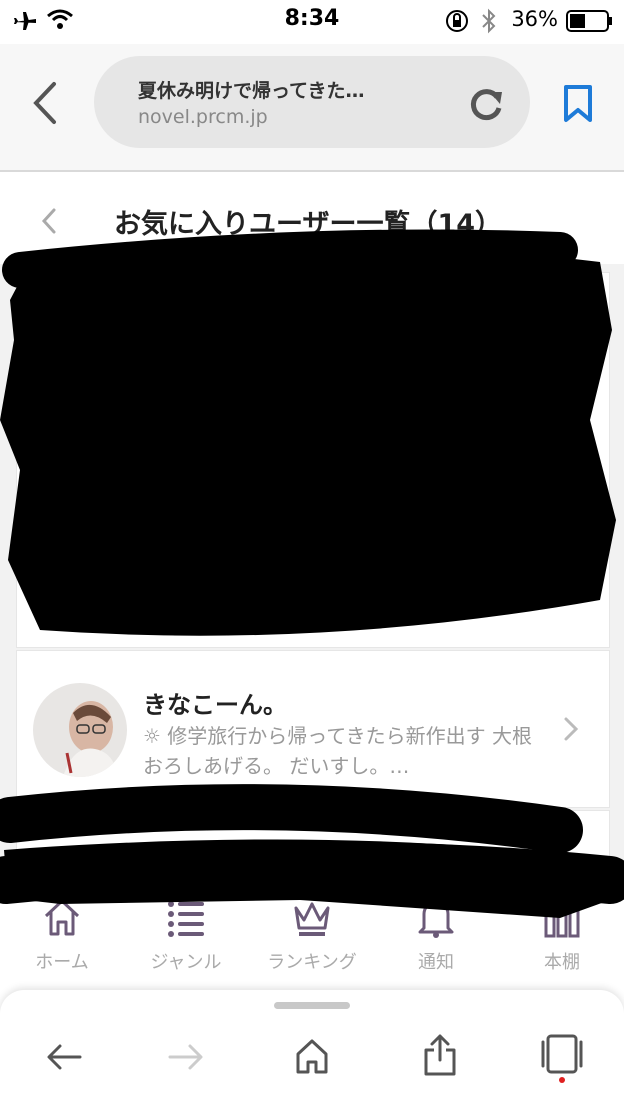 Image resolution: width=624 pixels, height=1106 pixels. Describe the element at coordinates (64, 1057) in the screenshot. I see `back-arrow-icon` at that location.